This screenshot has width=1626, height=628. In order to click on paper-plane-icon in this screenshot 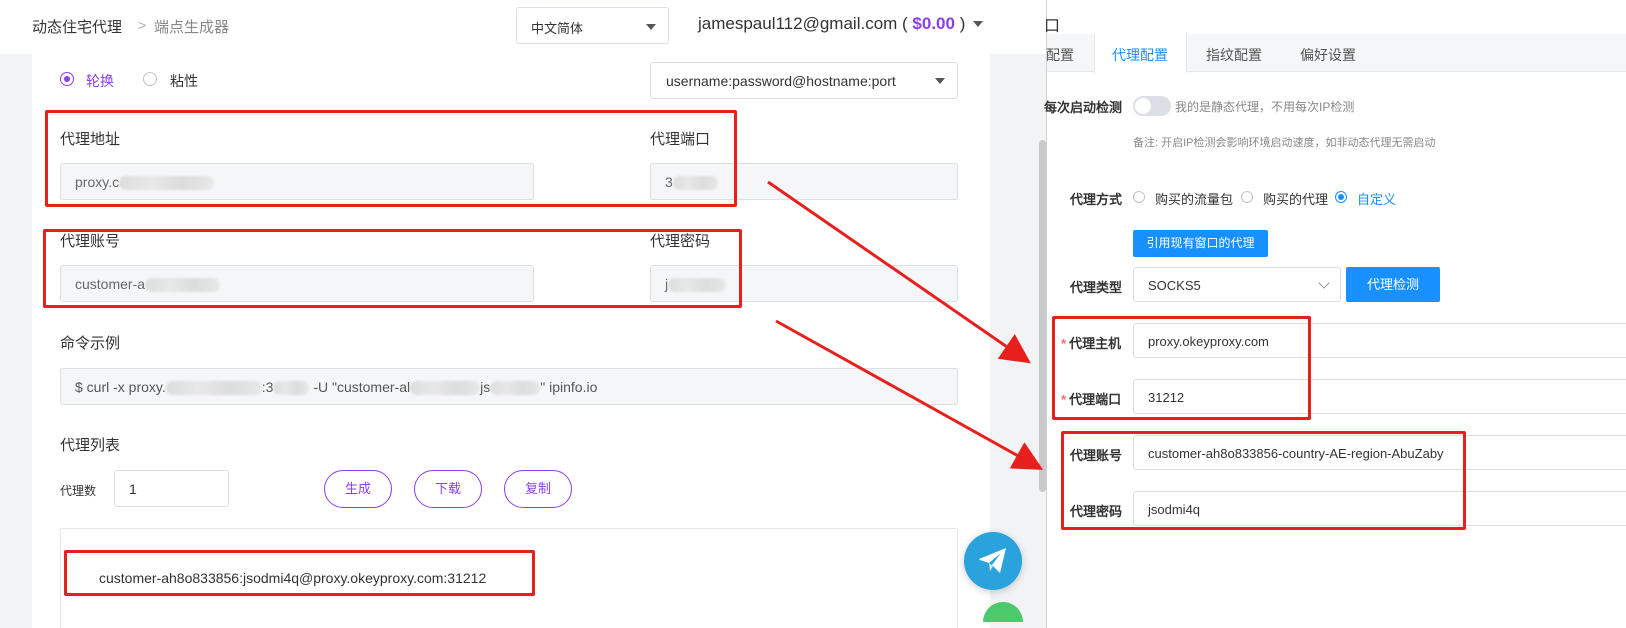, I will do `click(992, 560)`.